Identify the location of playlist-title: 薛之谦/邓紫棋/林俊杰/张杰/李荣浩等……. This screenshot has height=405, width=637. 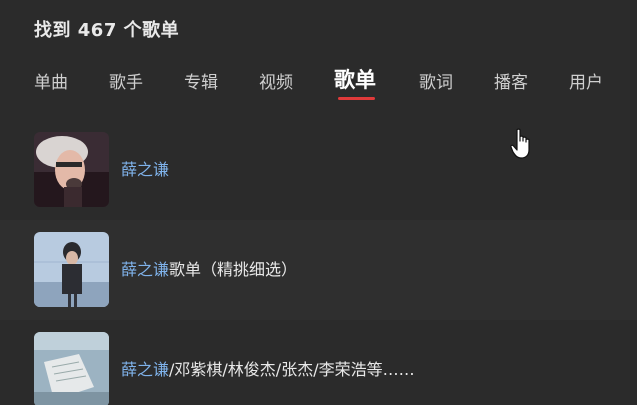
(268, 362).